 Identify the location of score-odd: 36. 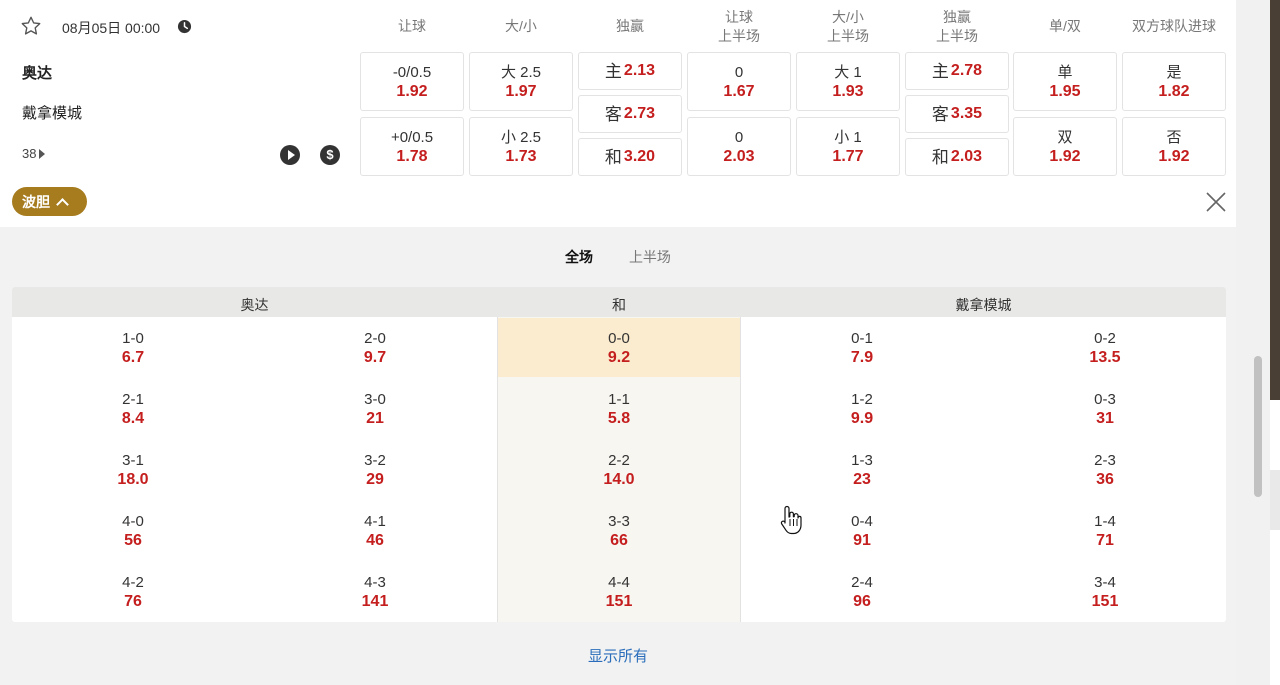
(1105, 479).